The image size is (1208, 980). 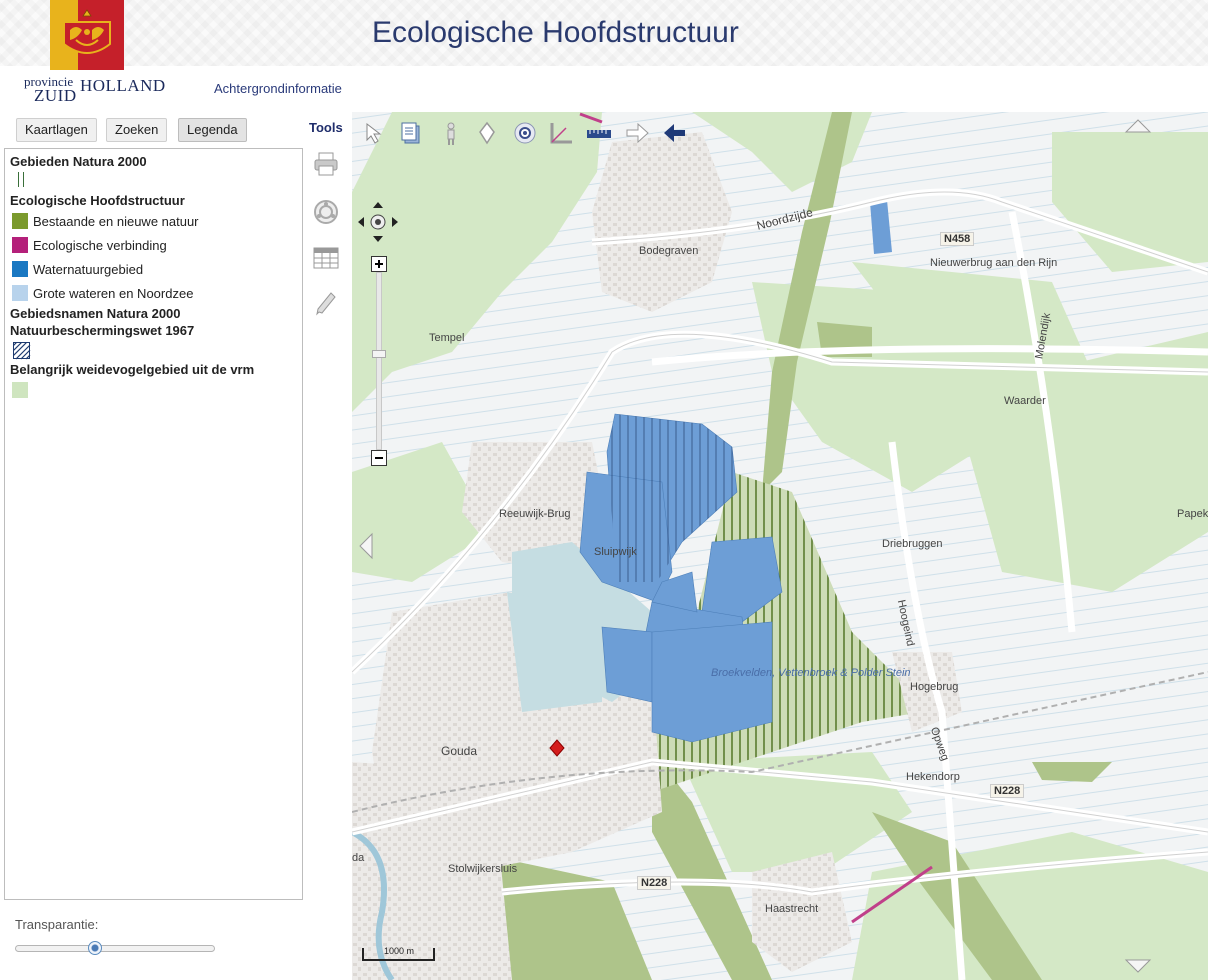 I want to click on legend-swatch-grote-wateren, so click(x=20, y=293).